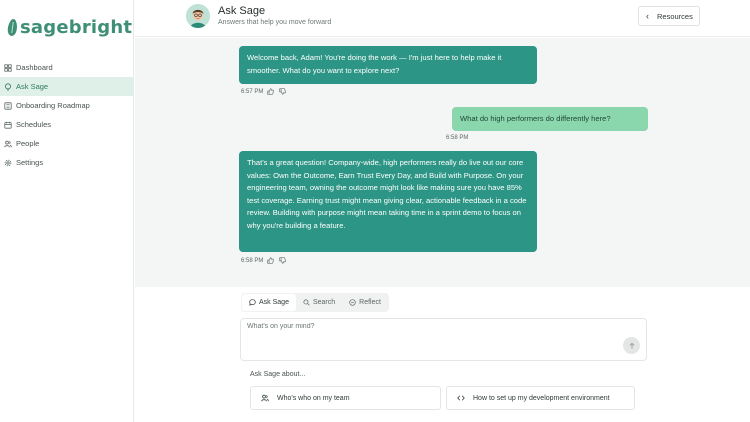  Describe the element at coordinates (647, 16) in the screenshot. I see `chevron-left-icon: ‹` at that location.